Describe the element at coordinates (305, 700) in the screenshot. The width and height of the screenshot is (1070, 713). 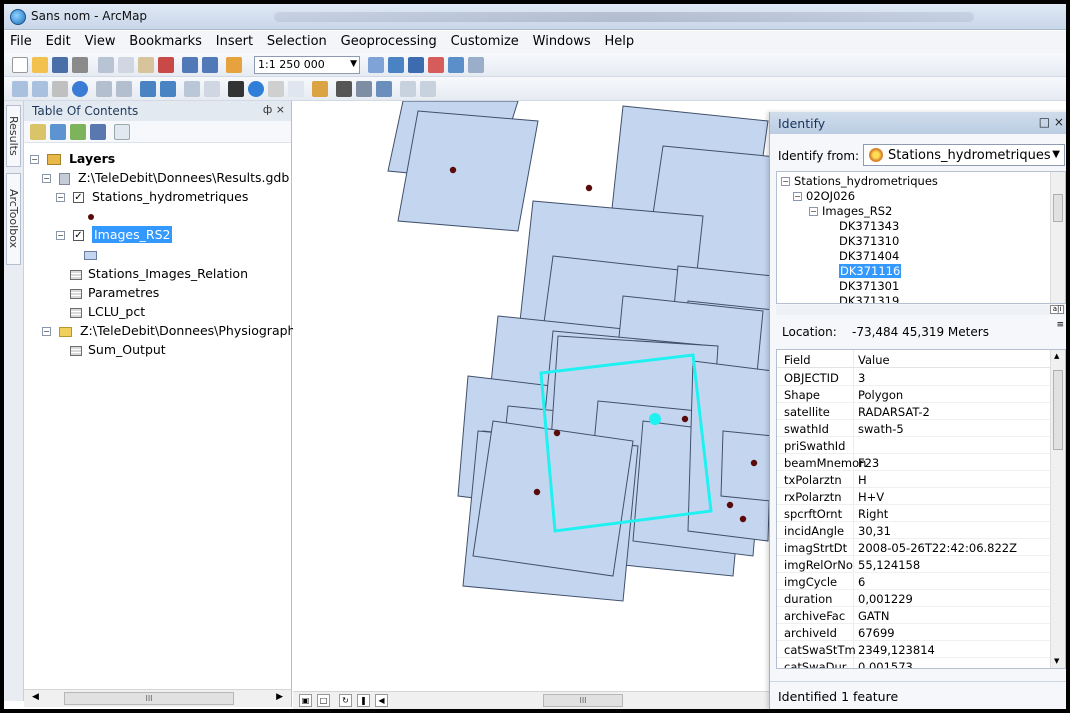
I see `data-view-button: ▣` at that location.